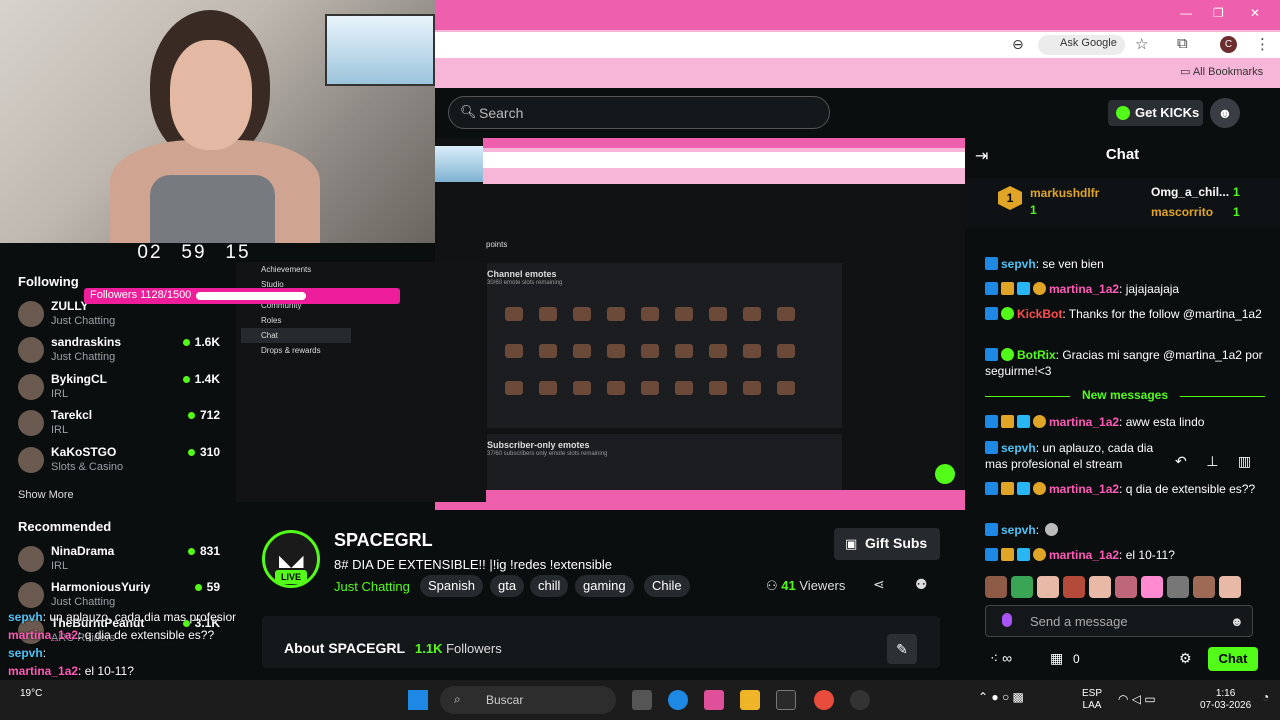  What do you see at coordinates (1221, 71) in the screenshot?
I see `all-bookmarks-link: ▭ All Bookmarks` at bounding box center [1221, 71].